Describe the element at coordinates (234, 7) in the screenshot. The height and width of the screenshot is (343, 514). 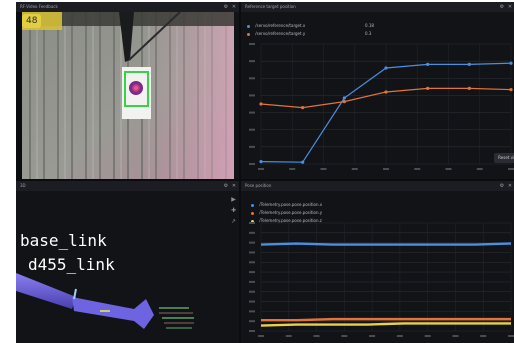
I see `close-icon: ✕` at that location.